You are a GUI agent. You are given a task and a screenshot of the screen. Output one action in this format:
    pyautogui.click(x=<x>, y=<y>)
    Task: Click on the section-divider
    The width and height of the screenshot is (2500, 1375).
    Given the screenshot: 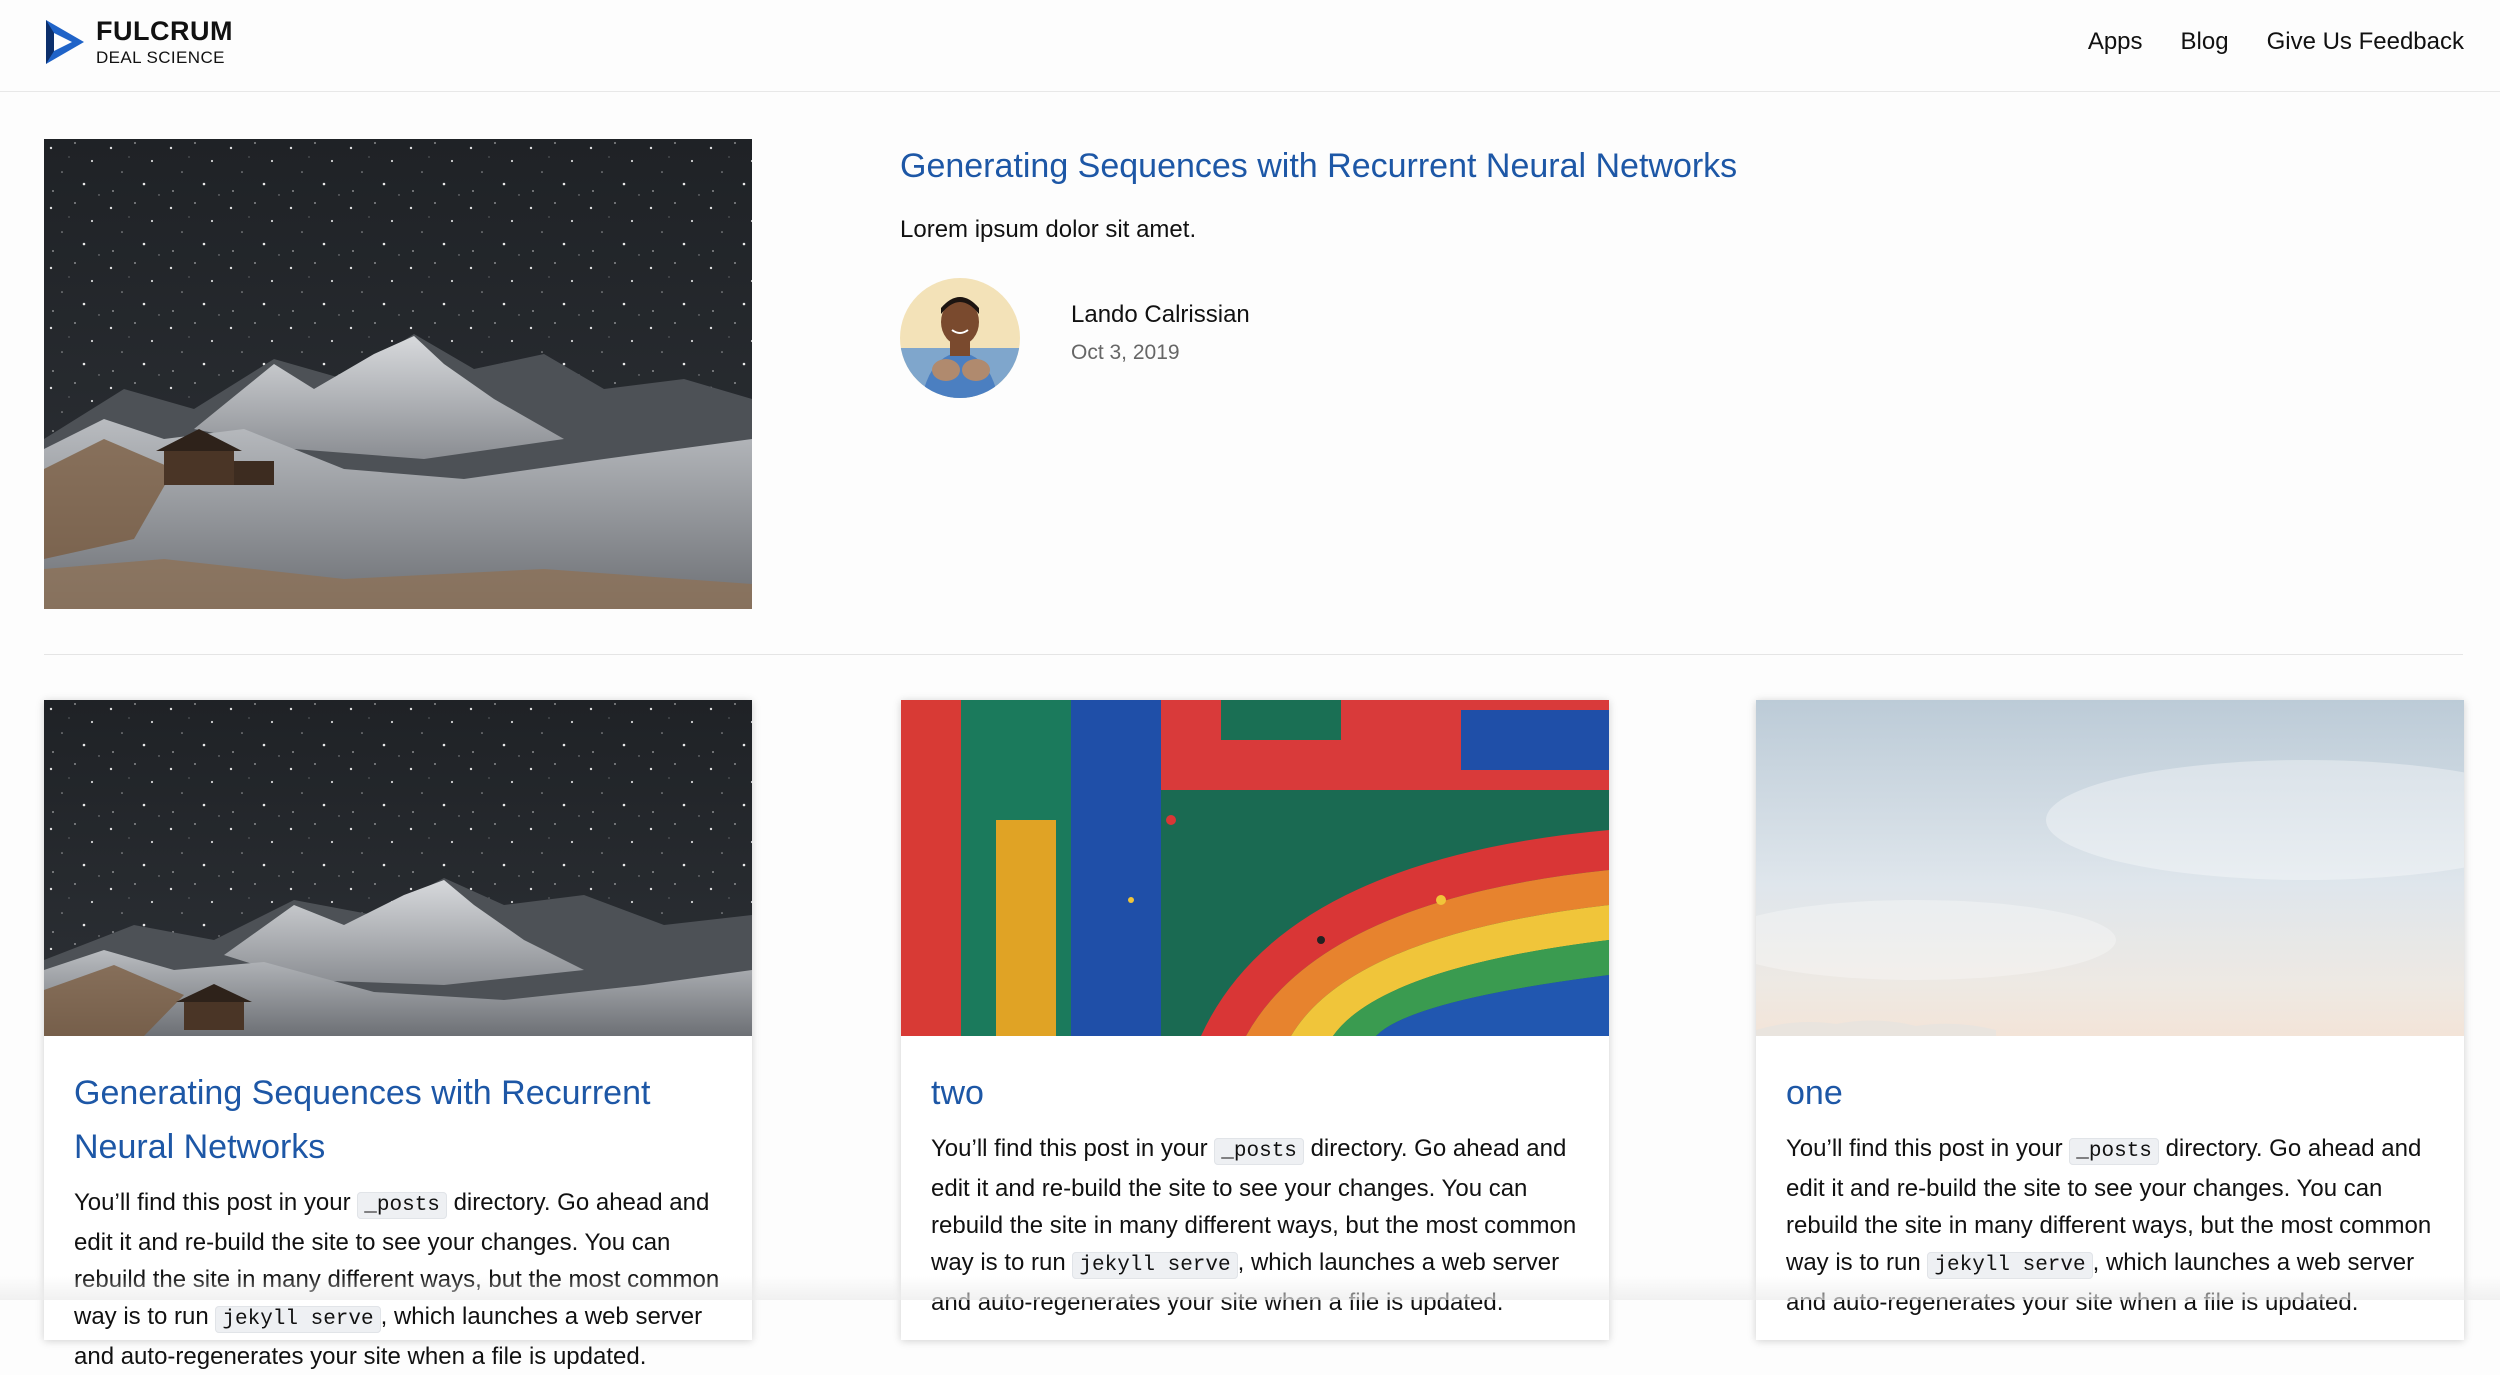 What is the action you would take?
    pyautogui.click(x=1253, y=654)
    